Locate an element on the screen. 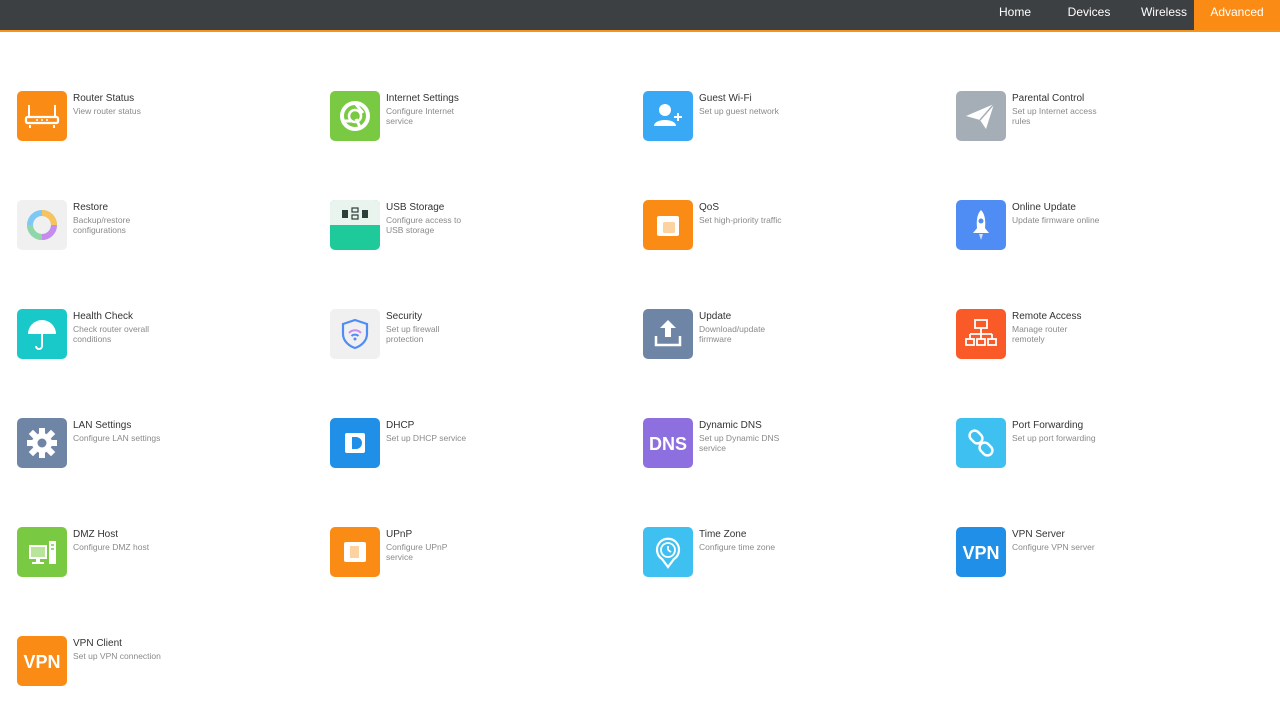  umbrella-icon is located at coordinates (42, 334).